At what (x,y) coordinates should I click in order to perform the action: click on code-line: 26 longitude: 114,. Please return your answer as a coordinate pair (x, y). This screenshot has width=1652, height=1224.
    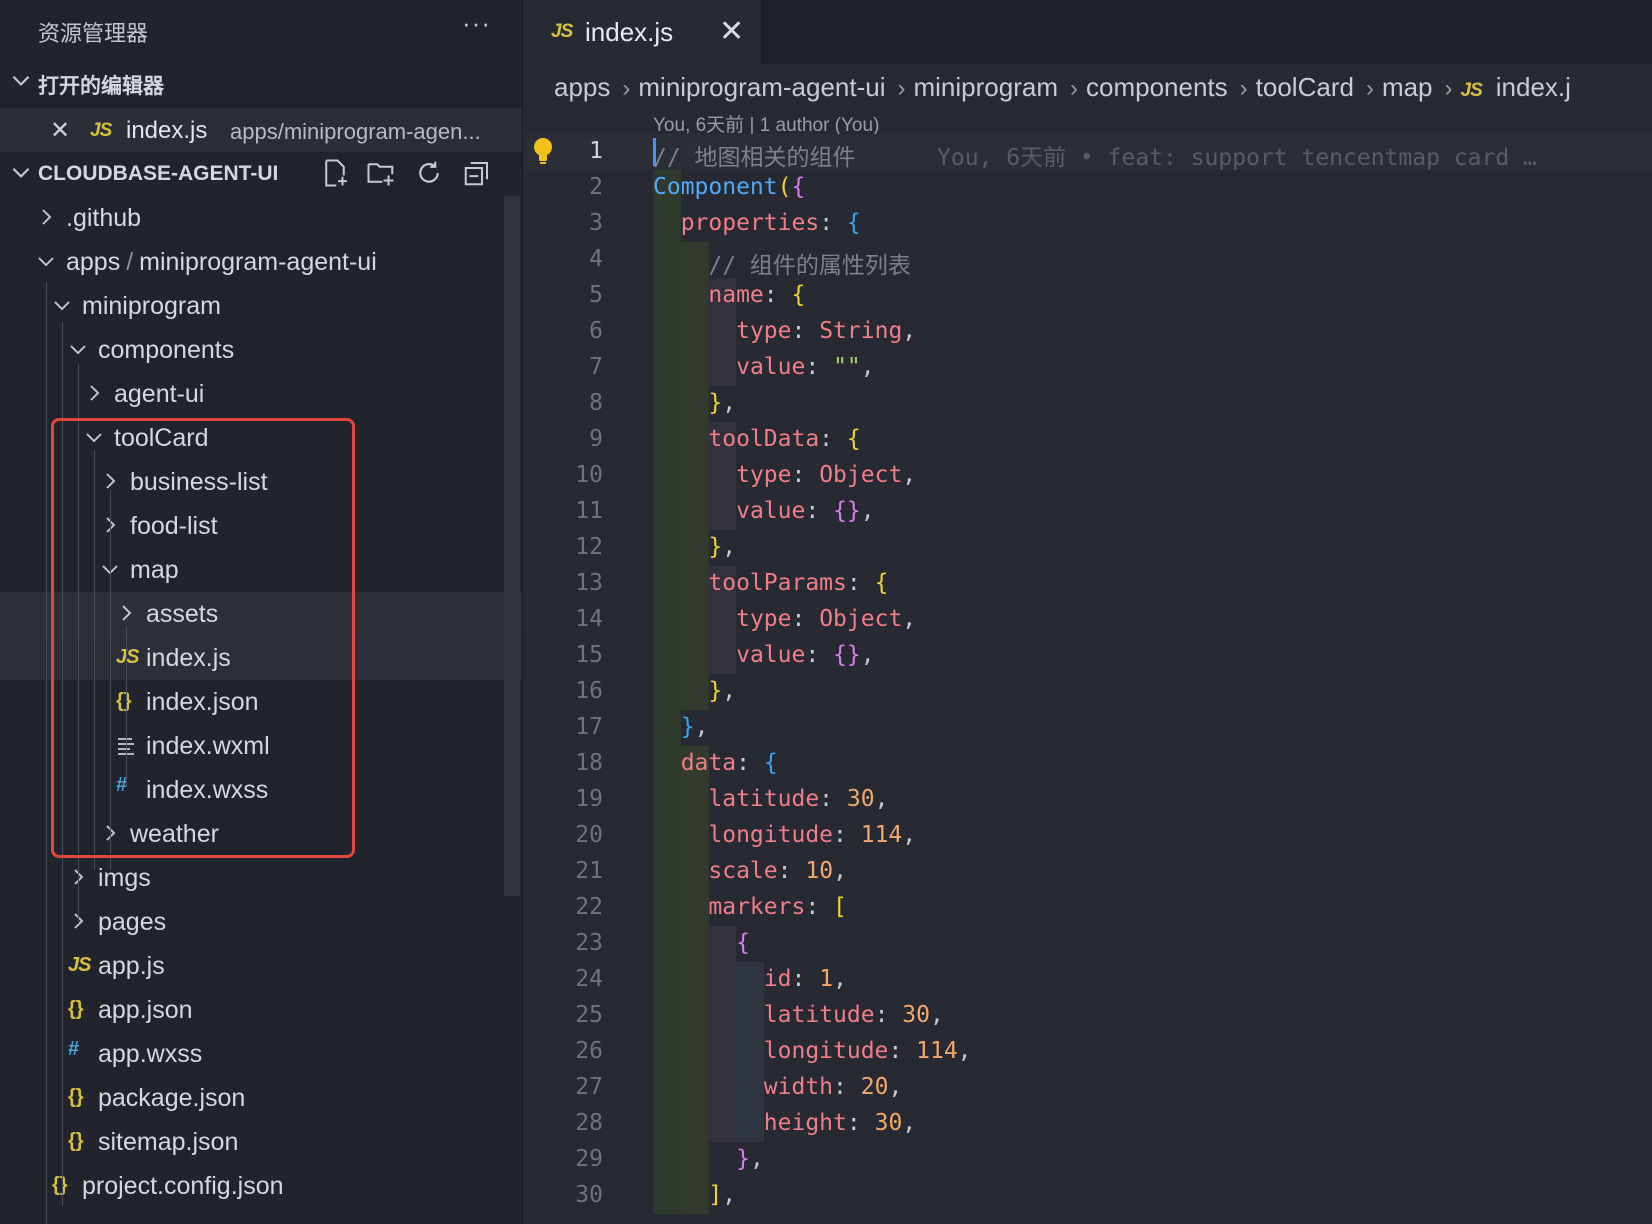
    Looking at the image, I should click on (1087, 1052).